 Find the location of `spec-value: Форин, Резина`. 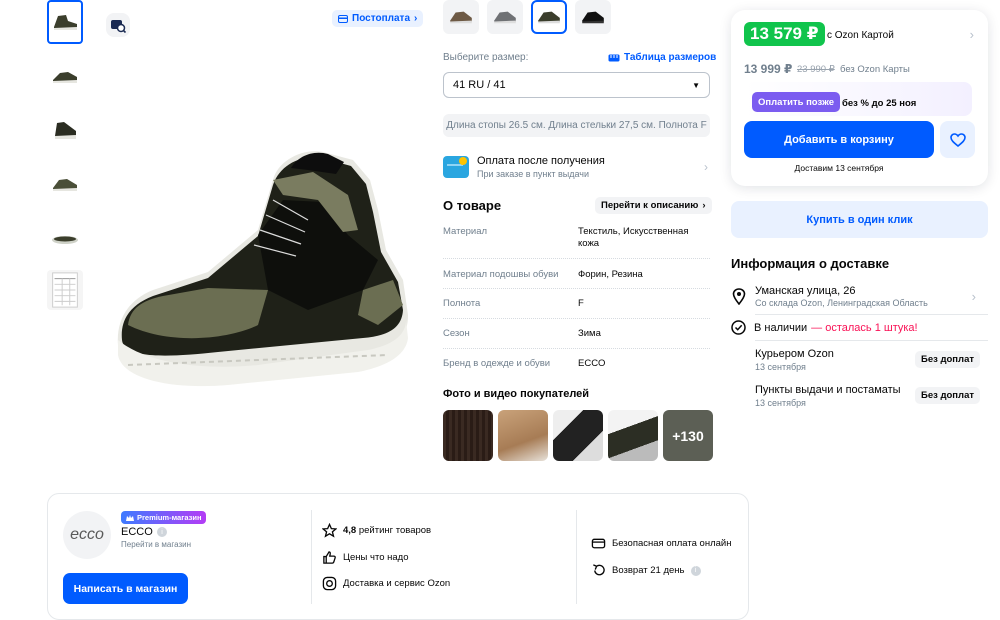

spec-value: Форин, Резина is located at coordinates (610, 274).